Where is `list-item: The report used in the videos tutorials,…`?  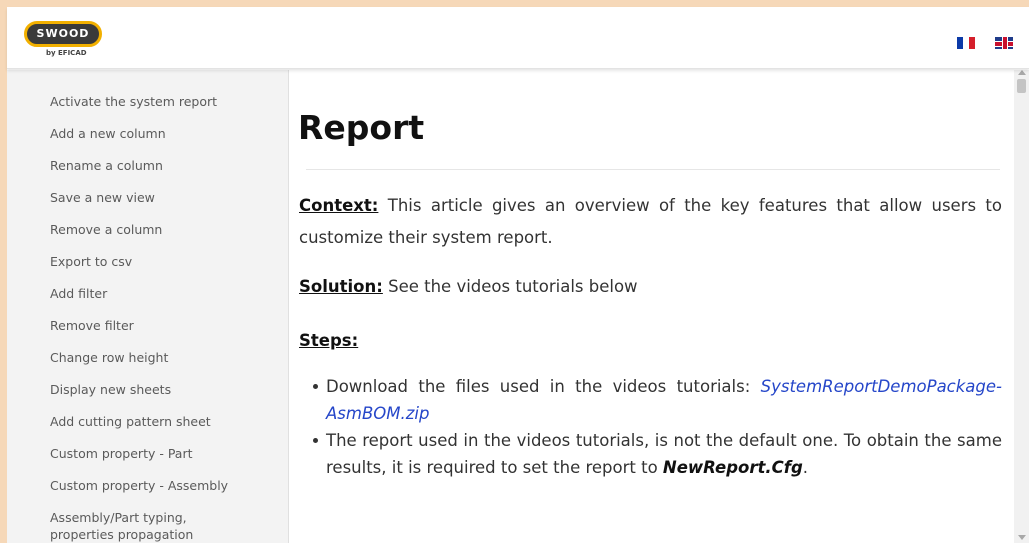 list-item: The report used in the videos tutorials,… is located at coordinates (657, 454).